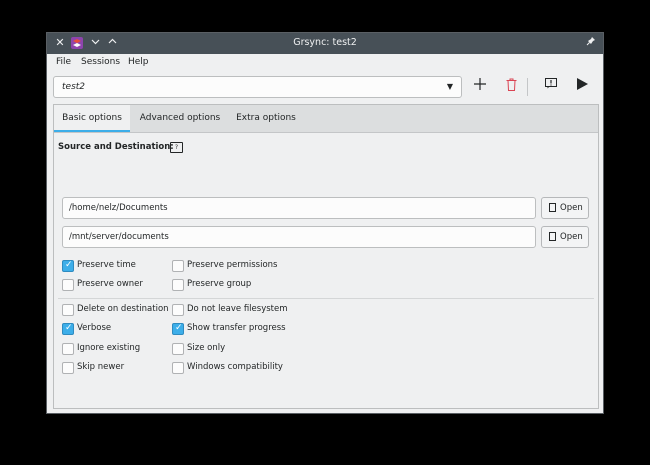 Image resolution: width=650 pixels, height=465 pixels. Describe the element at coordinates (176, 147) in the screenshot. I see `help-tooltip-icon: ?` at that location.